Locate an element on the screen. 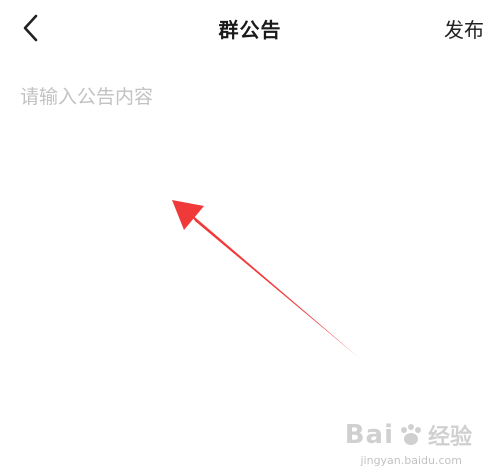 The image size is (500, 473). nav-bar: 群公告 发布 is located at coordinates (250, 28).